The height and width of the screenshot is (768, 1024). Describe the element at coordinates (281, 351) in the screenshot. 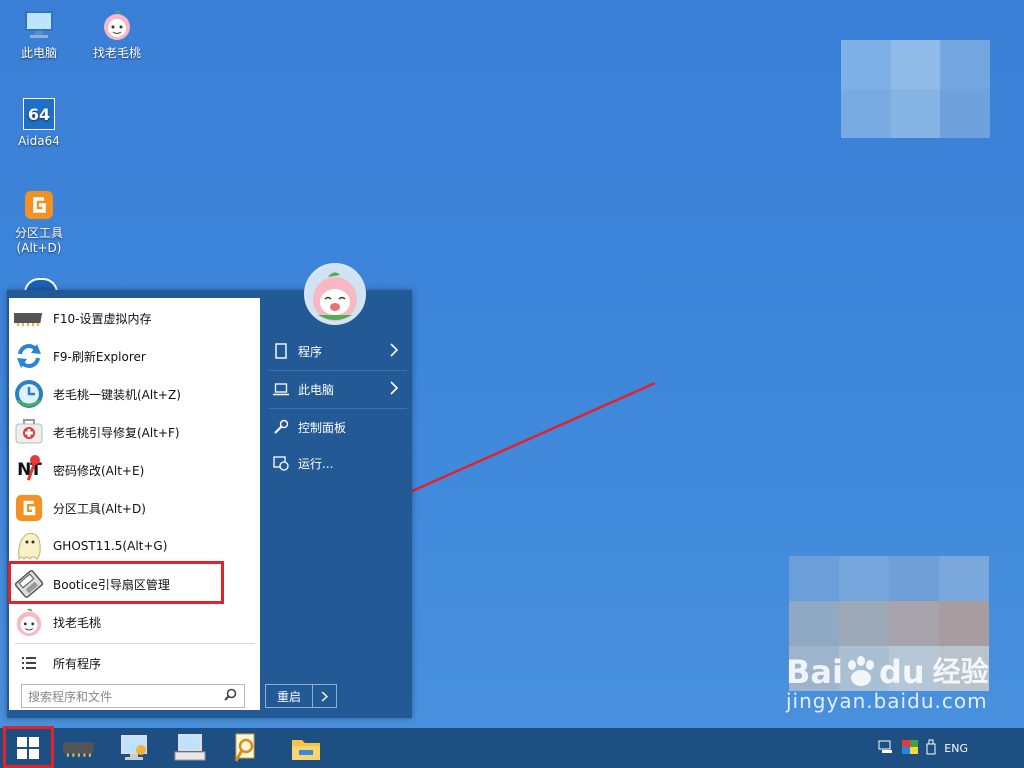

I see `document-icon` at that location.